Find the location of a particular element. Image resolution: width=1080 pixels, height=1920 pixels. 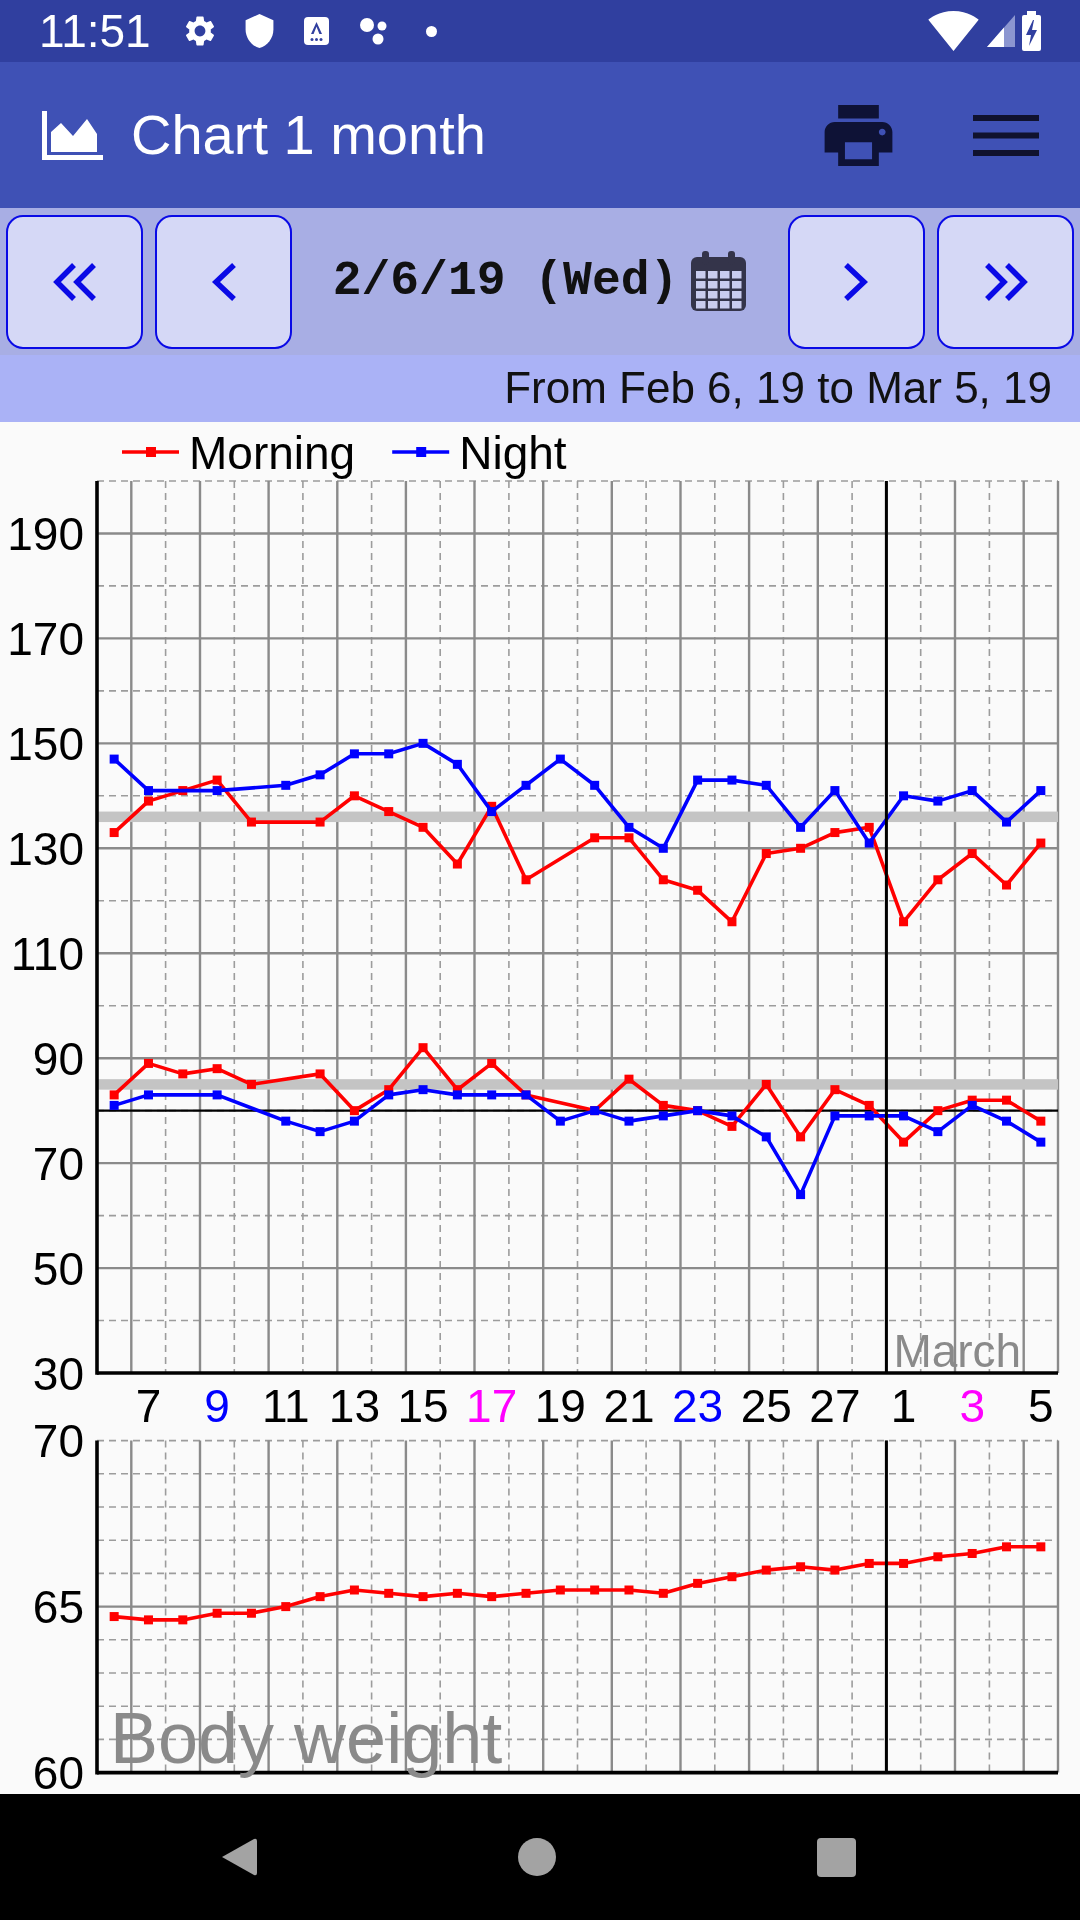

y-axis-label: 190 is located at coordinates (45, 534).